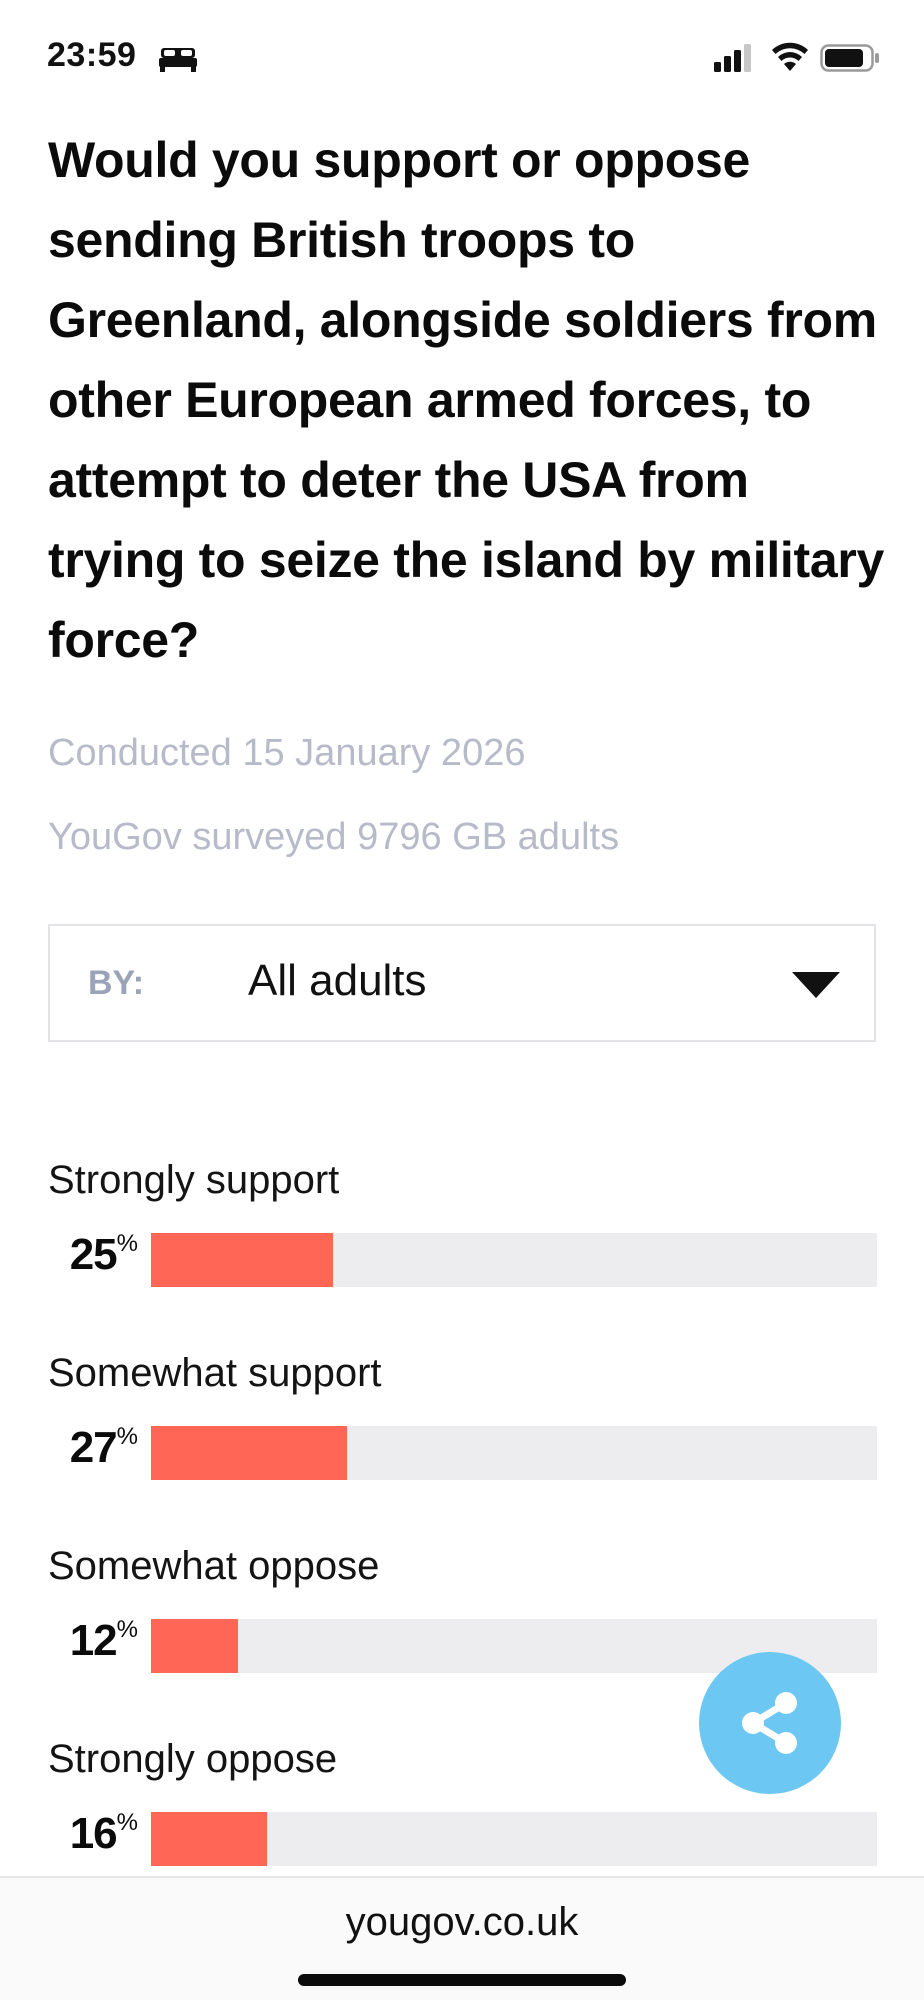 Image resolution: width=924 pixels, height=2000 pixels. What do you see at coordinates (93, 1447) in the screenshot?
I see `result-value: 27` at bounding box center [93, 1447].